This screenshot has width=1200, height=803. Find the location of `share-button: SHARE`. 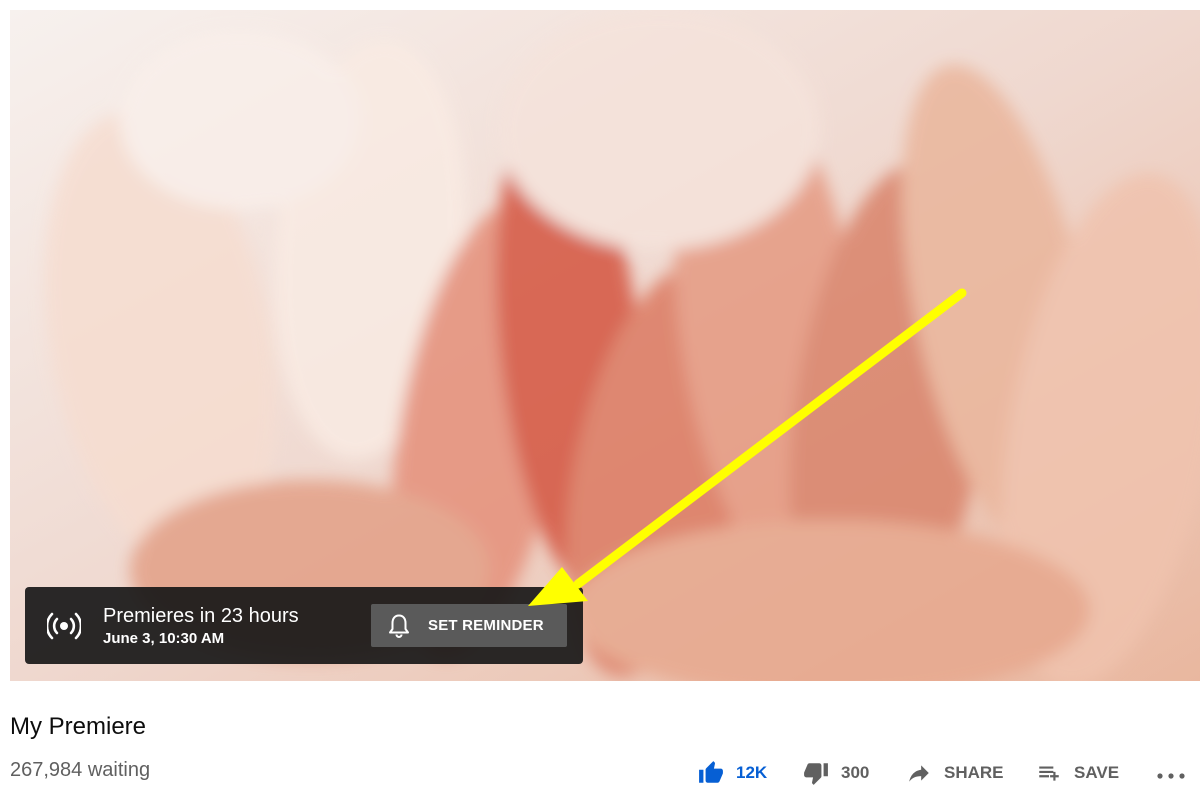

share-button: SHARE is located at coordinates (955, 773).